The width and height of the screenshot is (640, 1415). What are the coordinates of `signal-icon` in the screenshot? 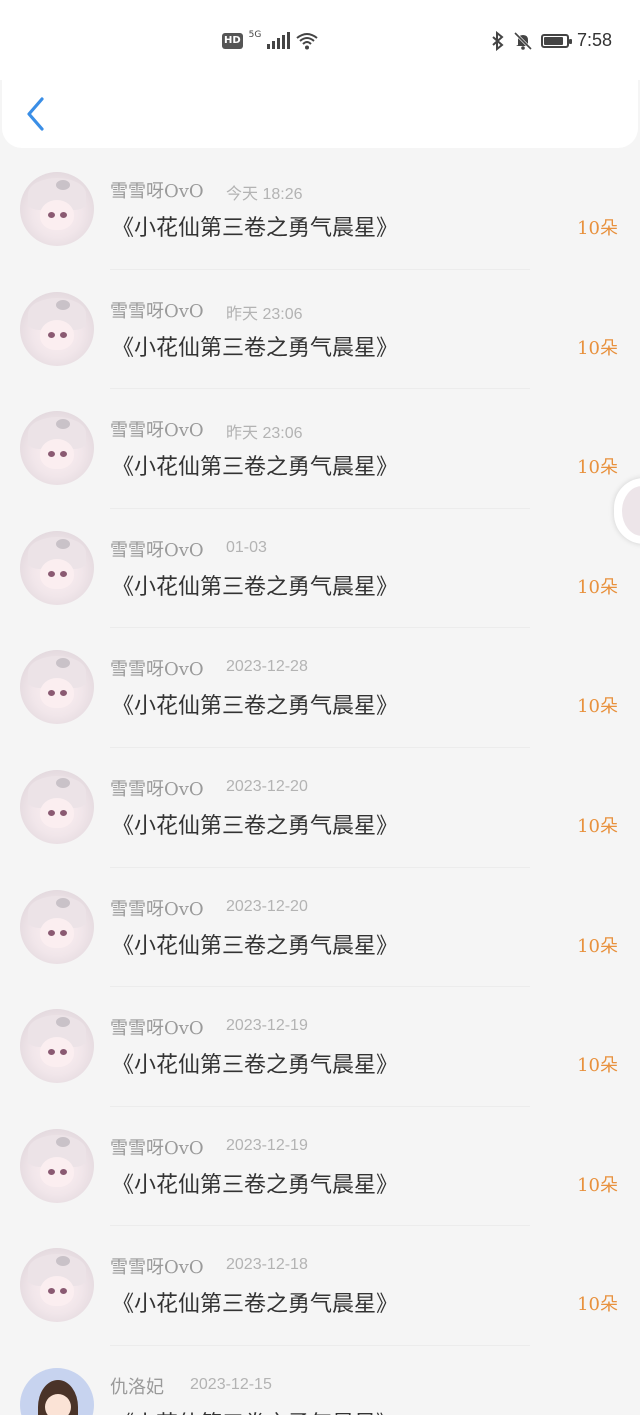 It's located at (279, 40).